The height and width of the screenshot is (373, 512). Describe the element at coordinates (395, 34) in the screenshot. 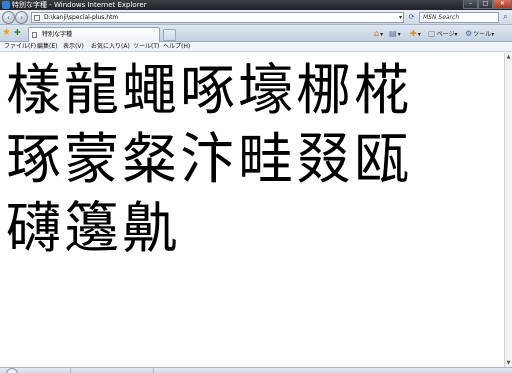

I see `feeds-icon: ▤▾` at that location.